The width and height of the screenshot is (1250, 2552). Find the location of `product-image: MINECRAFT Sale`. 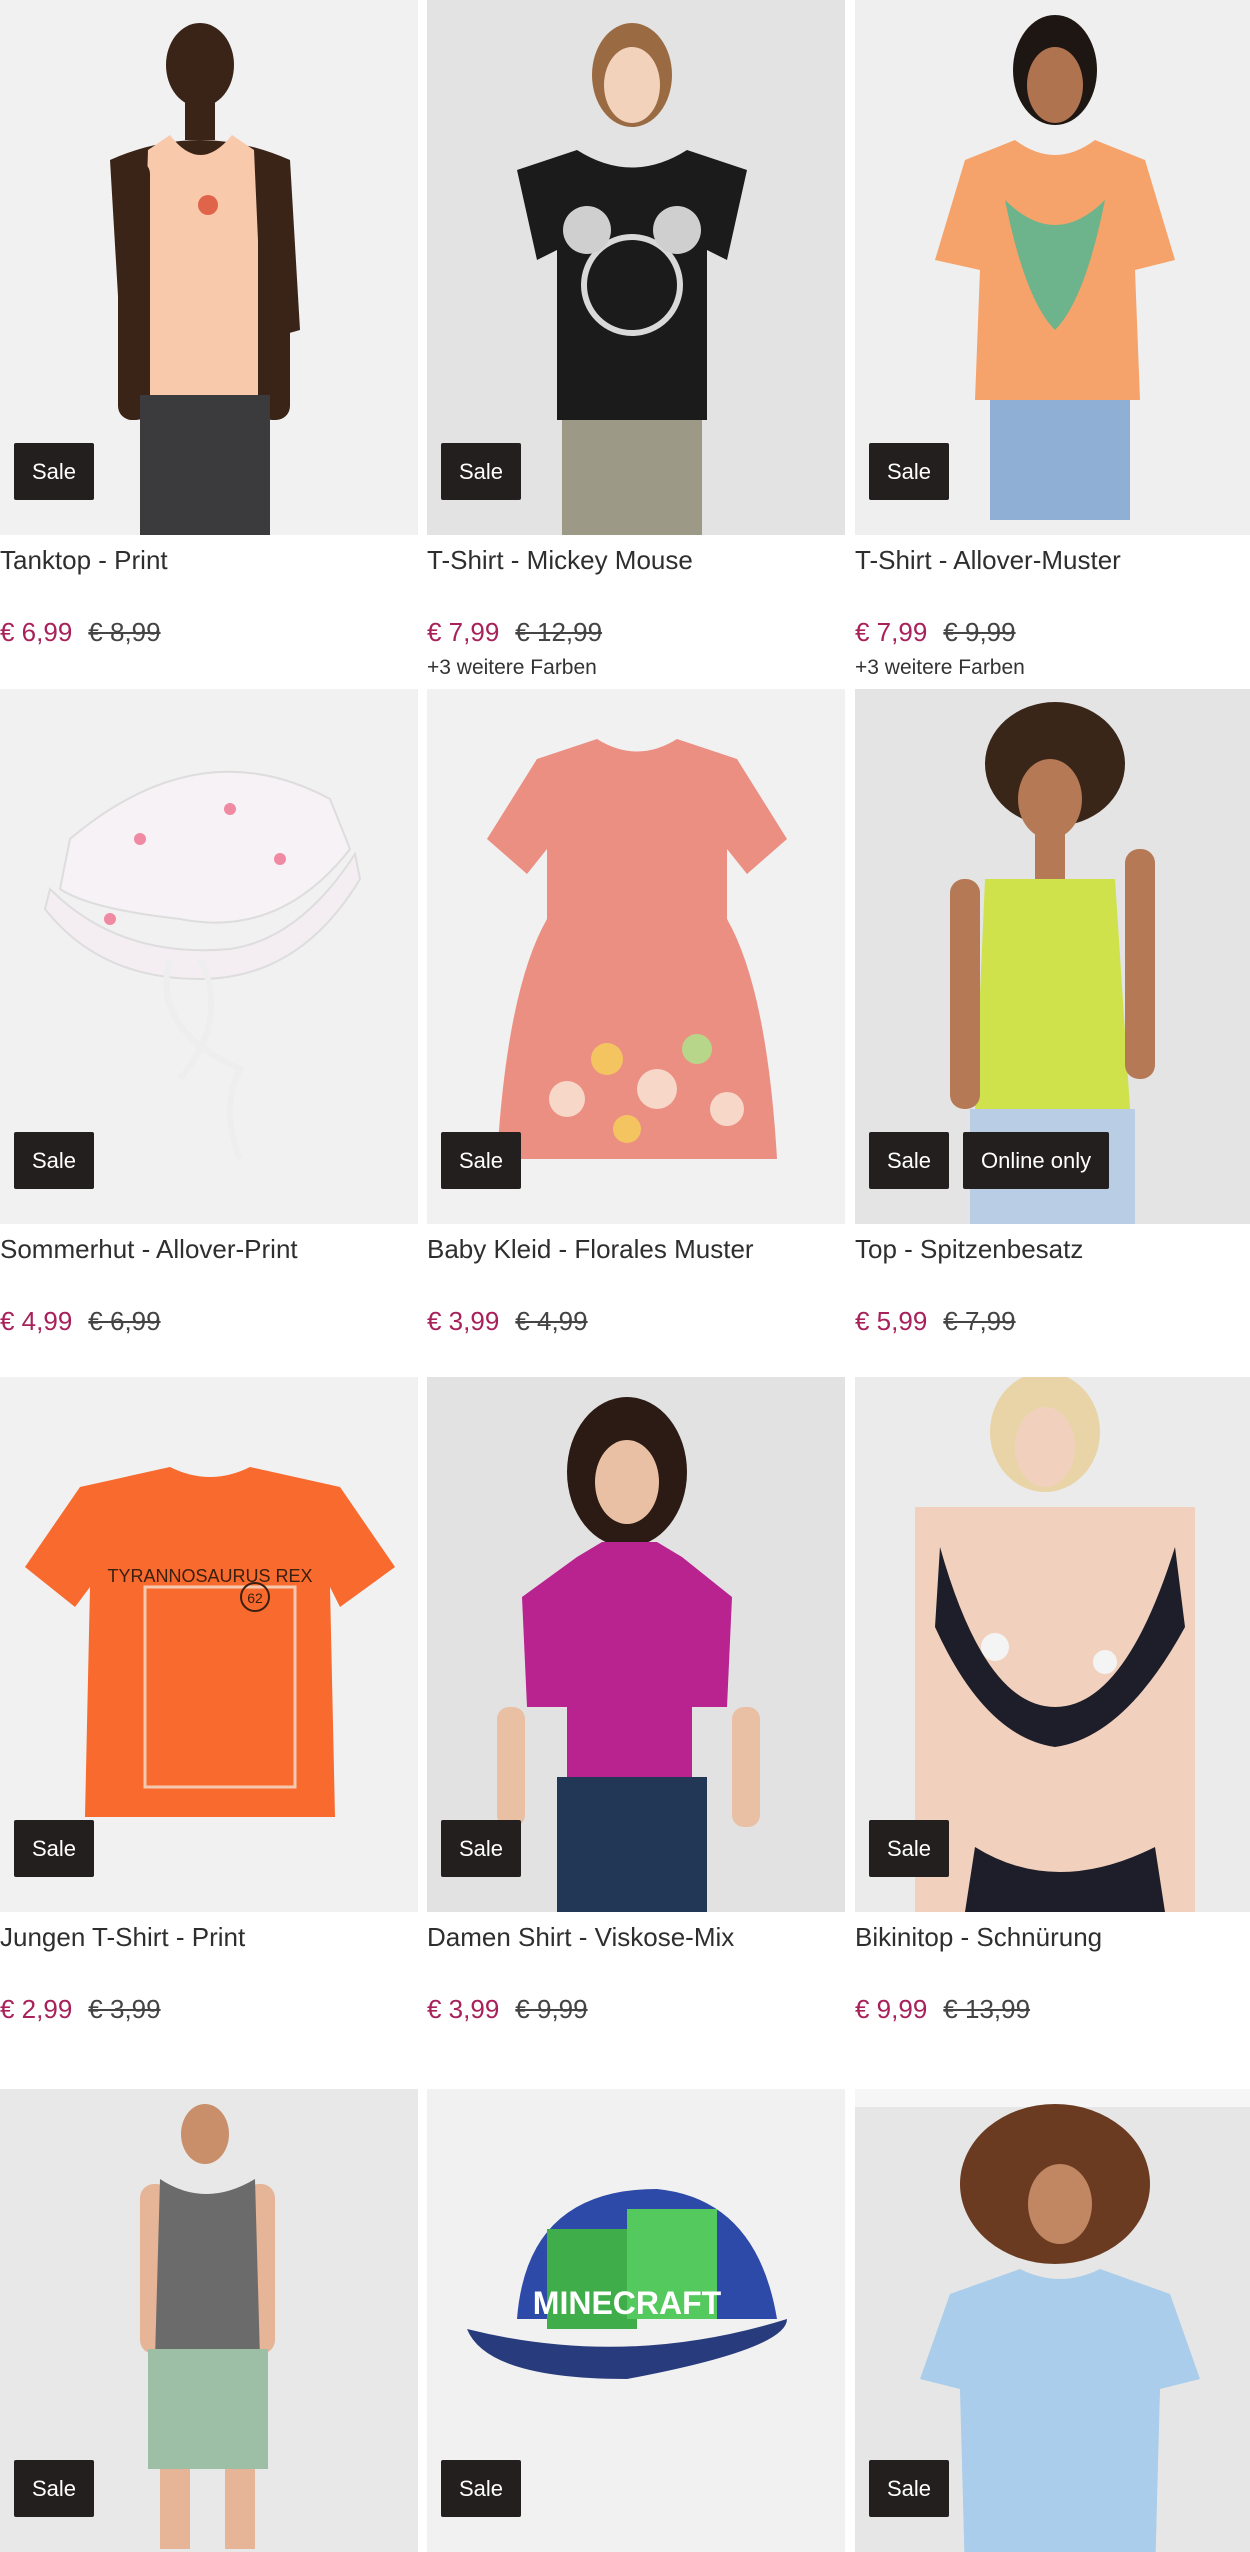

product-image: MINECRAFT Sale is located at coordinates (636, 2308).